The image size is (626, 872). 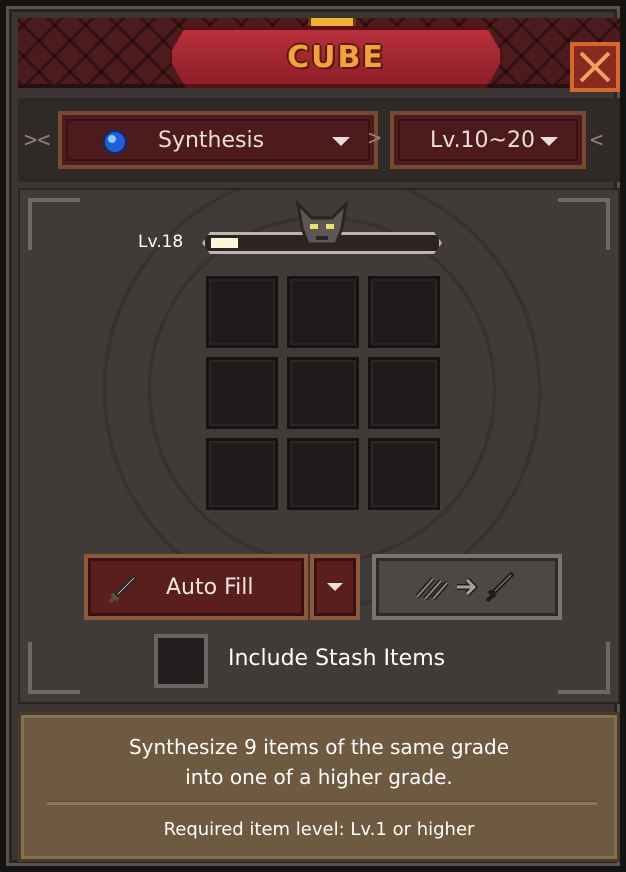 I want to click on close-button, so click(x=595, y=67).